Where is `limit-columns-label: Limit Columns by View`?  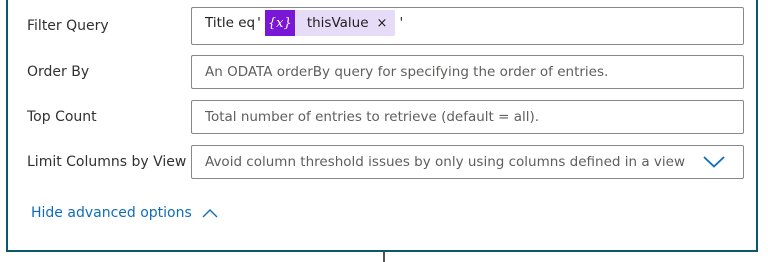
limit-columns-label: Limit Columns by View is located at coordinates (107, 162).